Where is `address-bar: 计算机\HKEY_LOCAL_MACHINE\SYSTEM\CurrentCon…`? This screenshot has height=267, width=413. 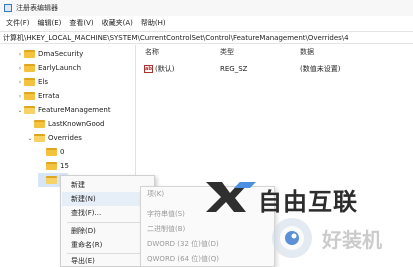
address-bar: 计算机\HKEY_LOCAL_MACHINE\SYSTEM\CurrentCon… is located at coordinates (206, 37).